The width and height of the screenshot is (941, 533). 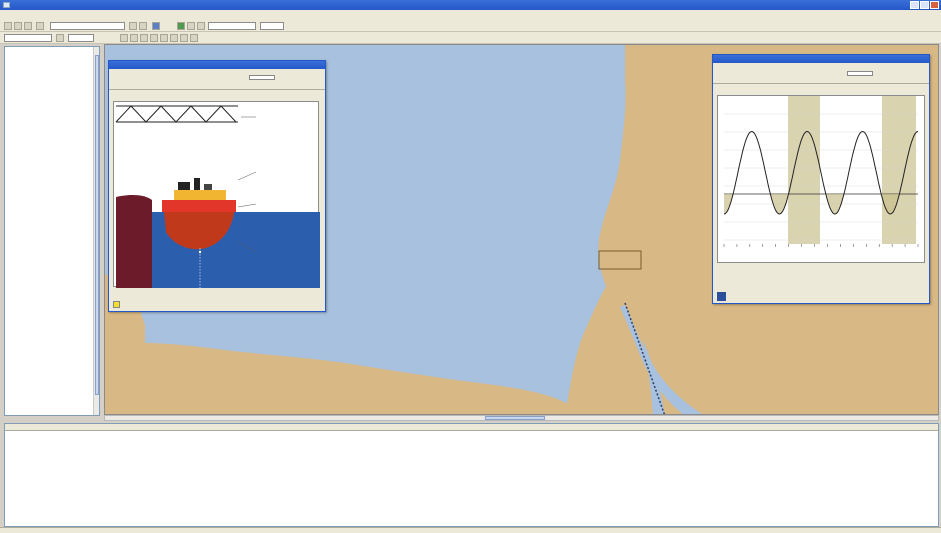 What do you see at coordinates (96, 231) in the screenshot?
I see `tree-scrollbar` at bounding box center [96, 231].